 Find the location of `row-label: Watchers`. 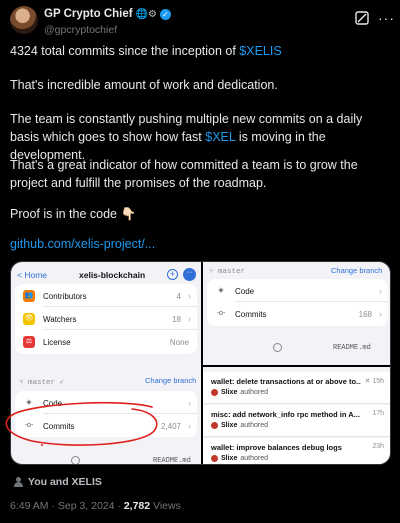

row-label: Watchers is located at coordinates (60, 319).